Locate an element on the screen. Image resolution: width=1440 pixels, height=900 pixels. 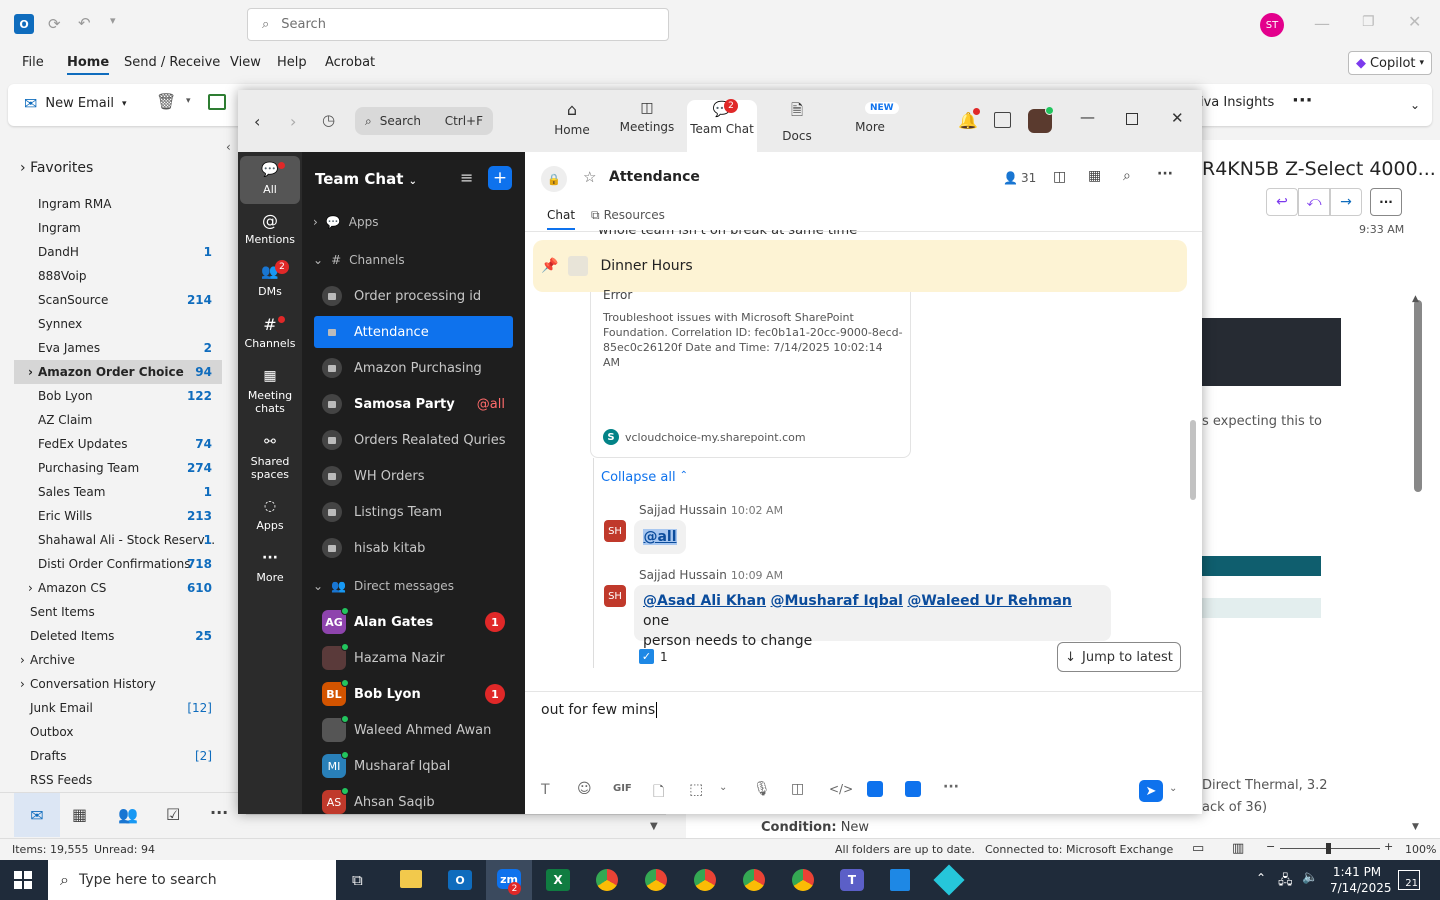
file-icon: 🗋 is located at coordinates (658, 793).